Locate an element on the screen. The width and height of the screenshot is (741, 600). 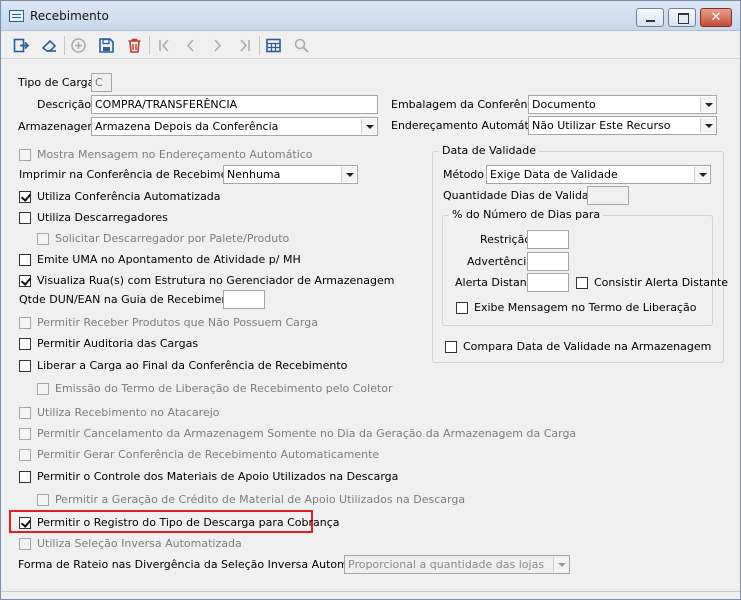
checkbox-label: Consistir Alerta Distante is located at coordinates (661, 282).